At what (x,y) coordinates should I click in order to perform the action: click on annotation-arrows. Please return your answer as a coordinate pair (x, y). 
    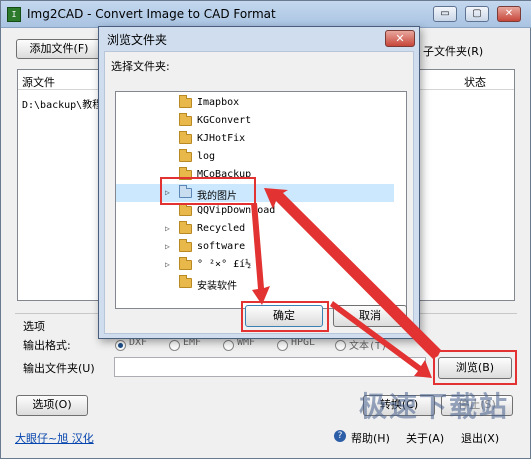
    Looking at the image, I should click on (346, 283).